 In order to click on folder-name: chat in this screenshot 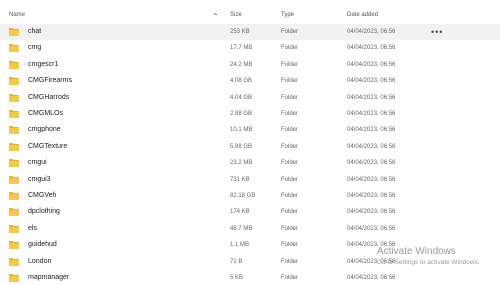, I will do `click(35, 31)`.